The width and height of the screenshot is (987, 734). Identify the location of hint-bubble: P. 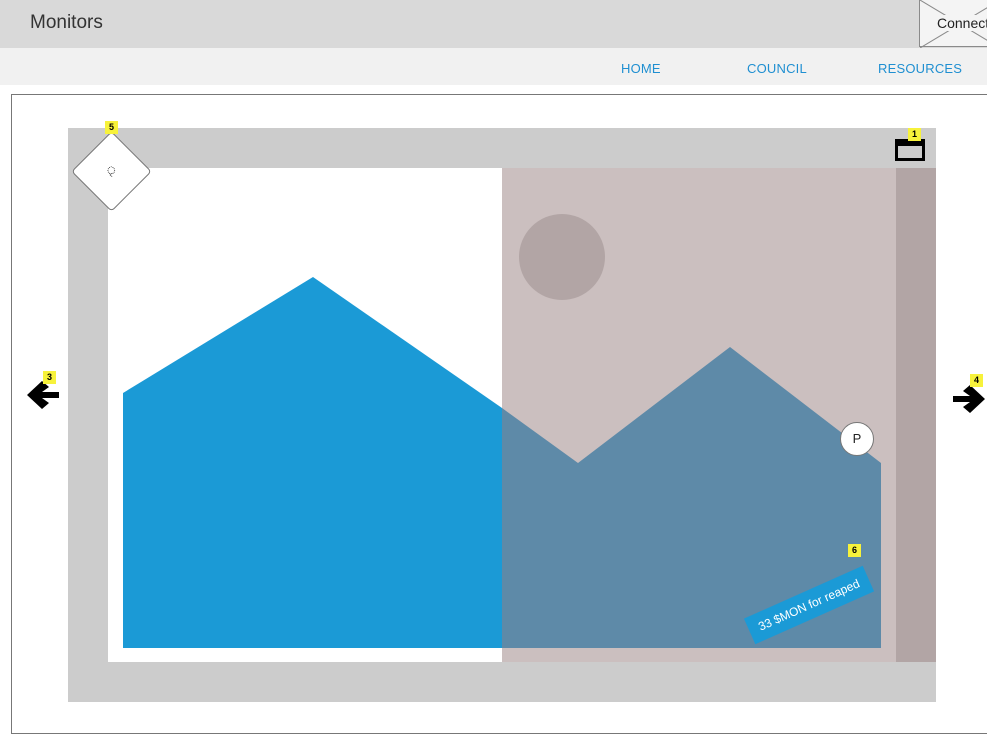
(857, 439).